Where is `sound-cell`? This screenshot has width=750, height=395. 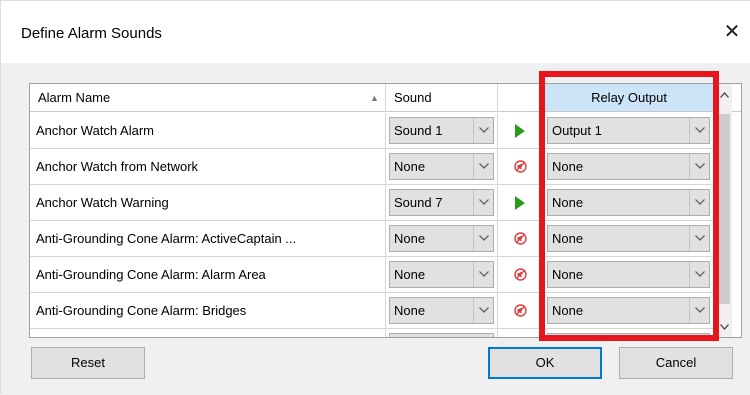
sound-cell is located at coordinates (442, 333).